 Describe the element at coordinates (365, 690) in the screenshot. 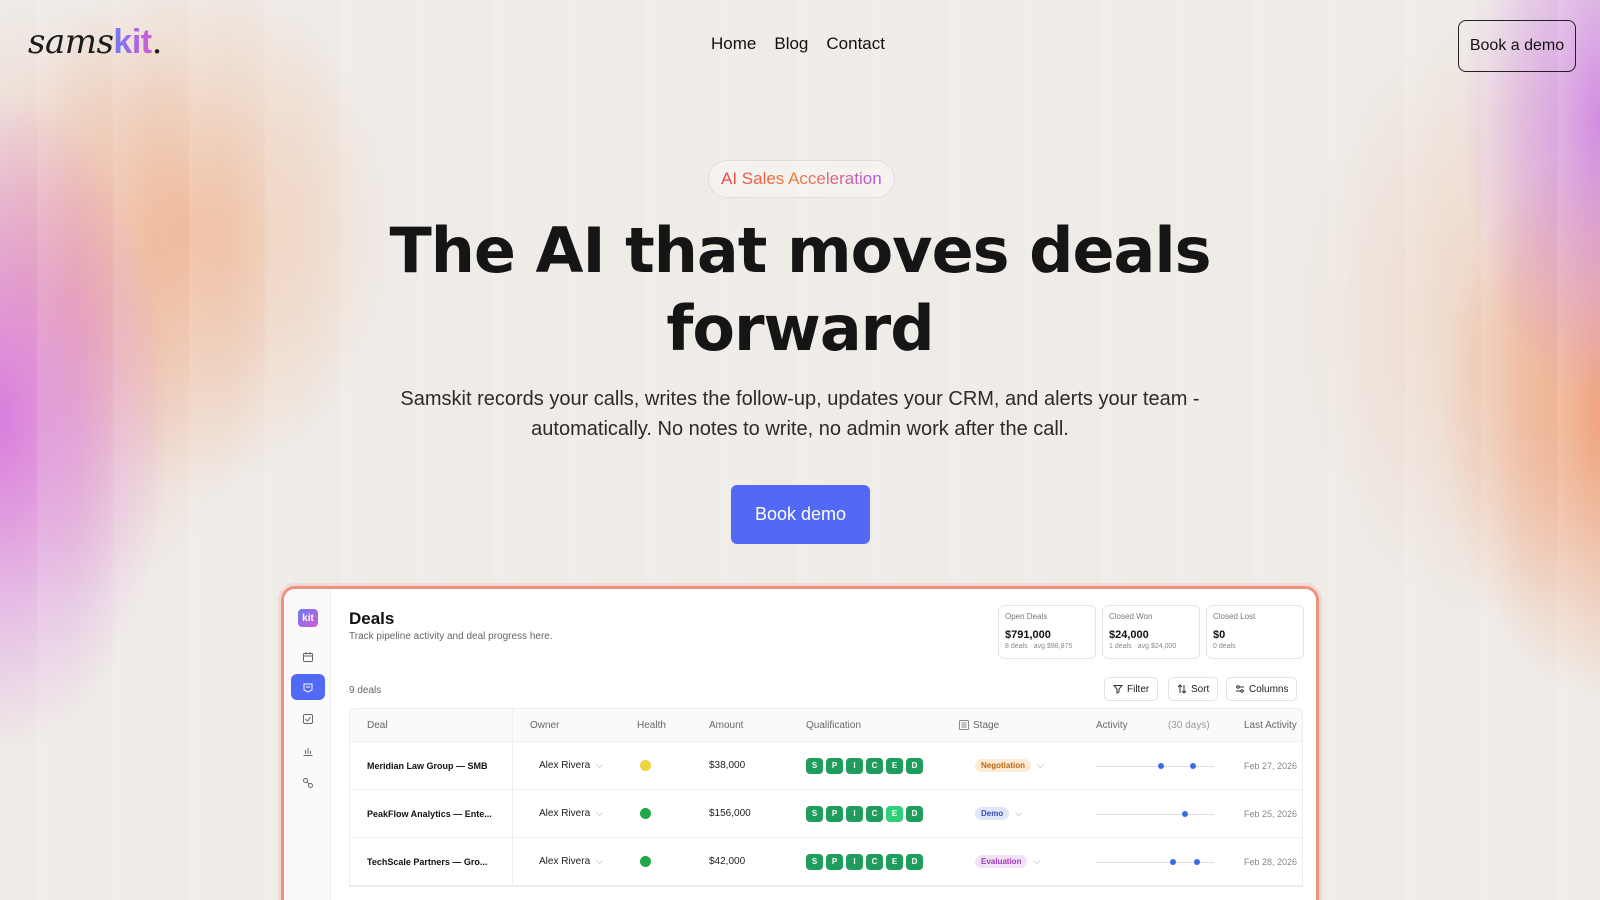

I see `deal-count: 9 deals` at that location.